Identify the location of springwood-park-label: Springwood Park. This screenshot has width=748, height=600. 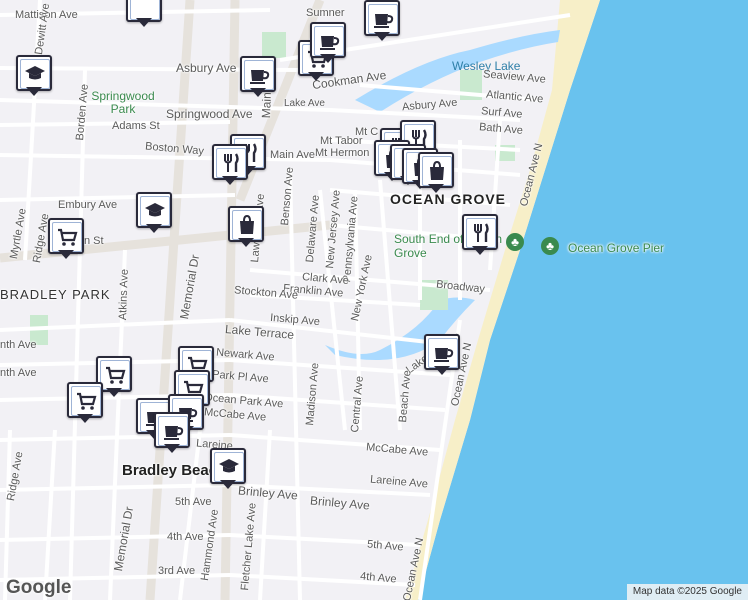
(123, 102).